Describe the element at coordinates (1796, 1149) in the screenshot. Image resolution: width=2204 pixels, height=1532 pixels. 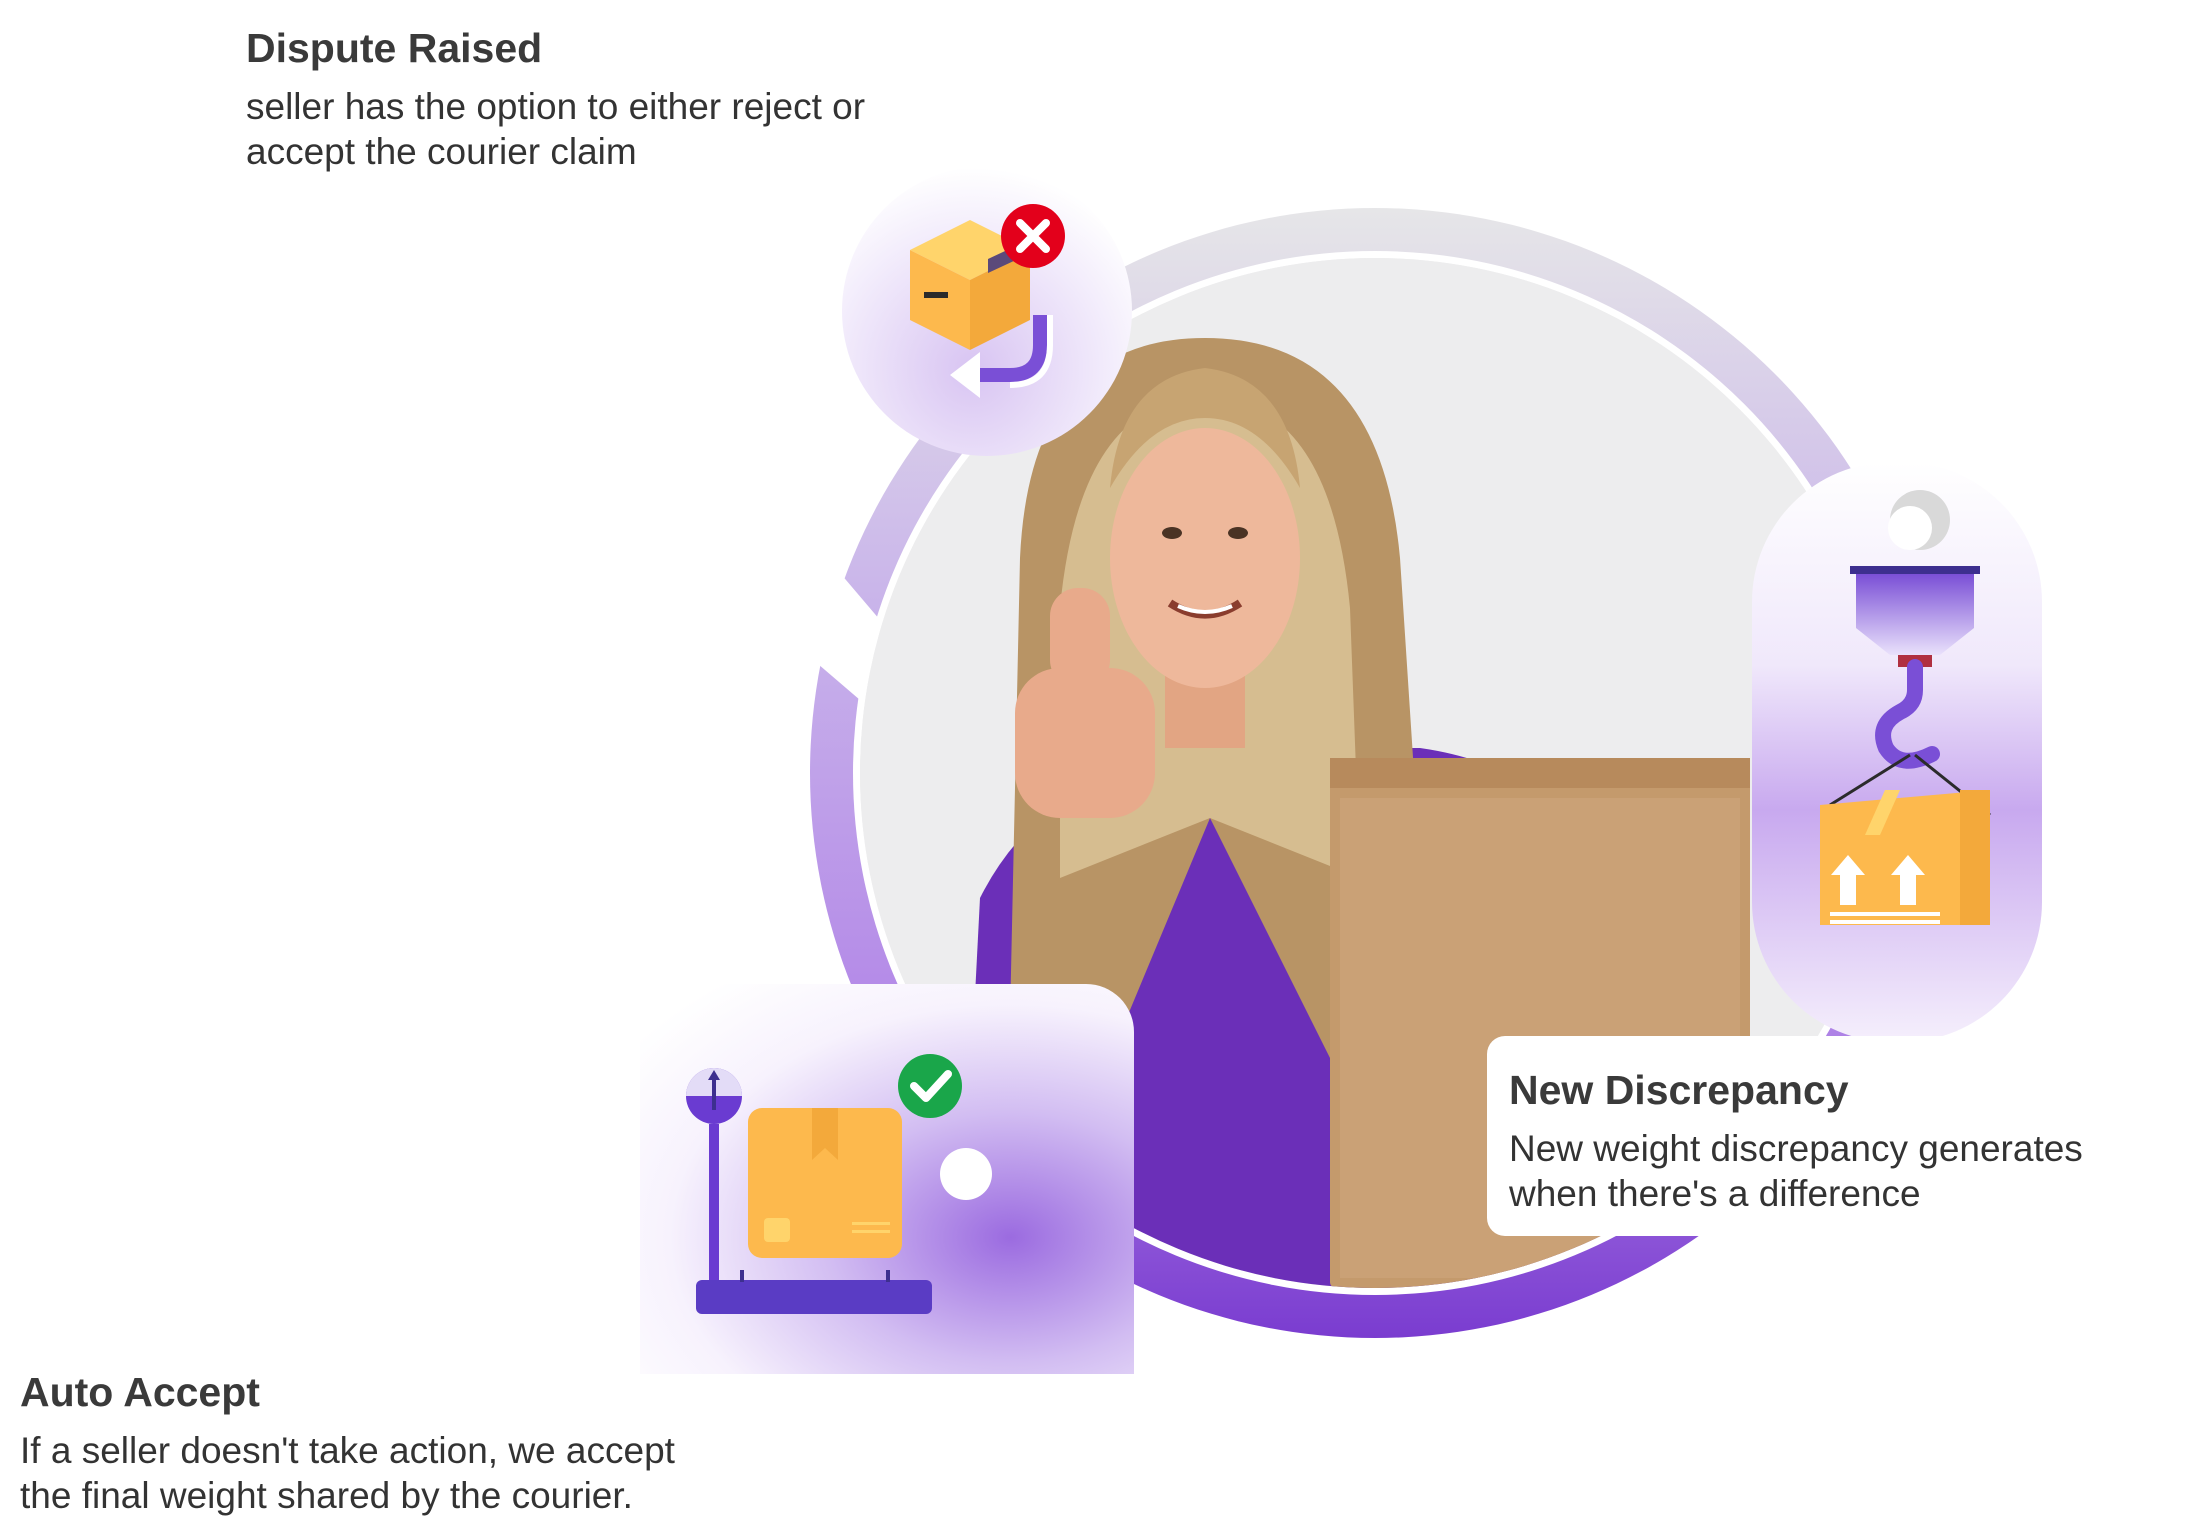
I see `new-discrepancy-line-1: New weight discrepancy generates` at that location.